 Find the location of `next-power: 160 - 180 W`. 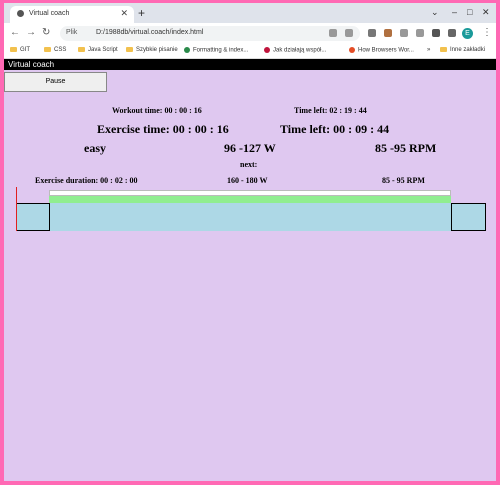

next-power: 160 - 180 W is located at coordinates (247, 180).